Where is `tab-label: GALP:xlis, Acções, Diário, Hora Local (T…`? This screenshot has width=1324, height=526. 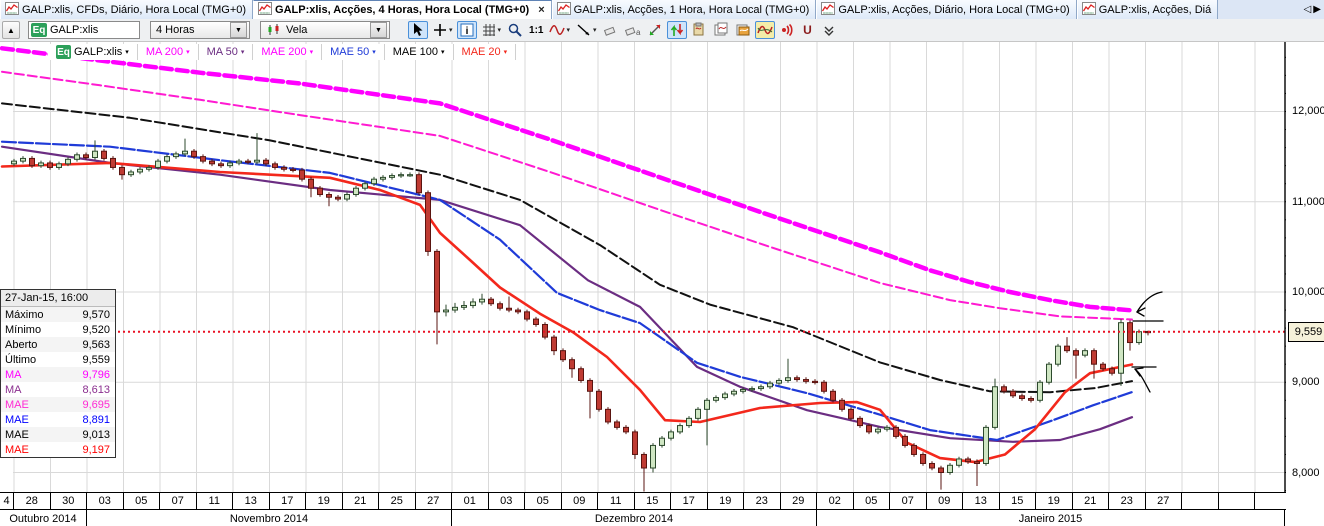
tab-label: GALP:xlis, Acções, Diário, Hora Local (T… is located at coordinates (954, 9).